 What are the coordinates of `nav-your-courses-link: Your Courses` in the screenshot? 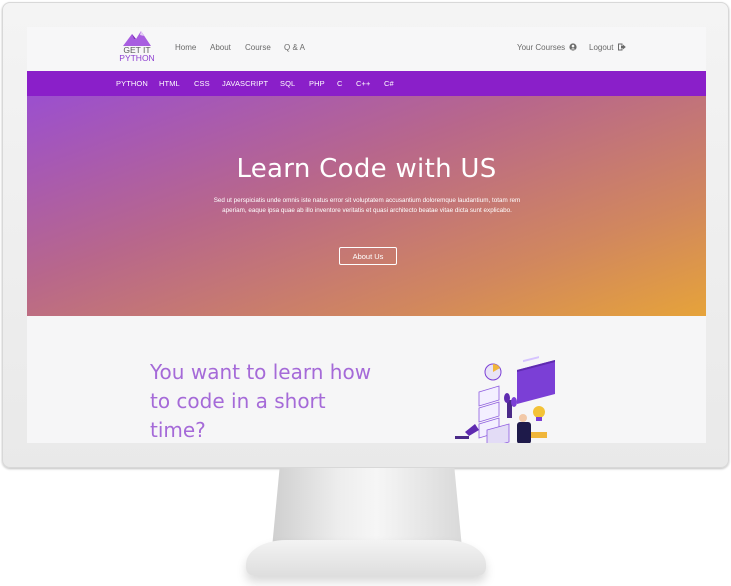 It's located at (541, 47).